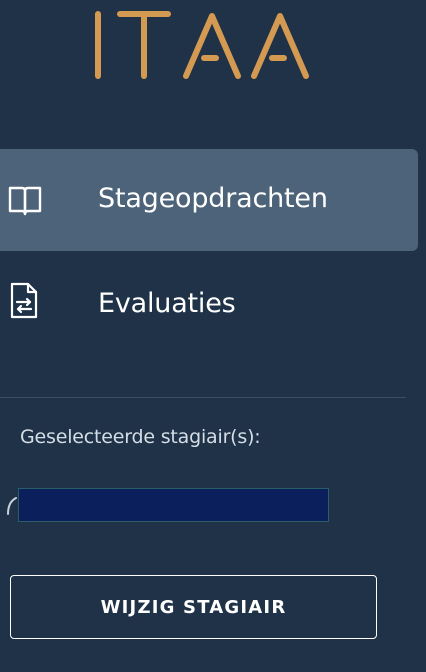  What do you see at coordinates (140, 437) in the screenshot?
I see `selected-trainees-label: Geselecteerde stagiair(s):` at bounding box center [140, 437].